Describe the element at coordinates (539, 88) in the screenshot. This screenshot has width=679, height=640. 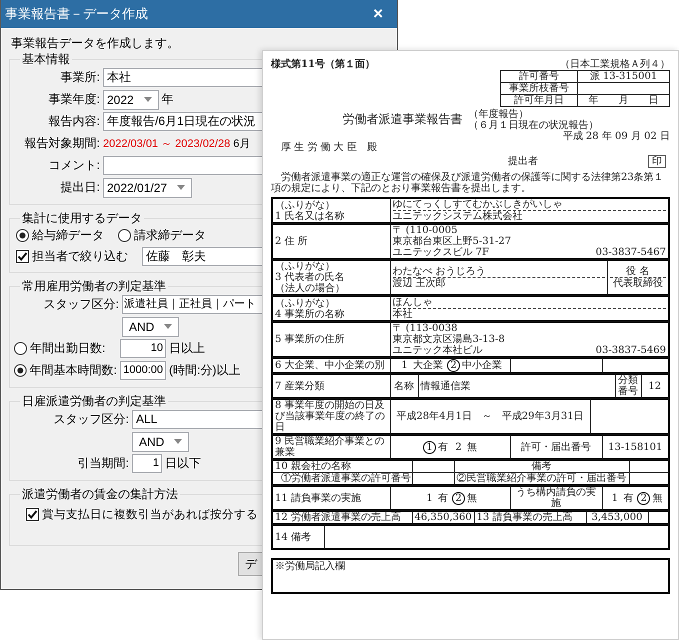
I see `table-cell: 事業所枝番号` at that location.